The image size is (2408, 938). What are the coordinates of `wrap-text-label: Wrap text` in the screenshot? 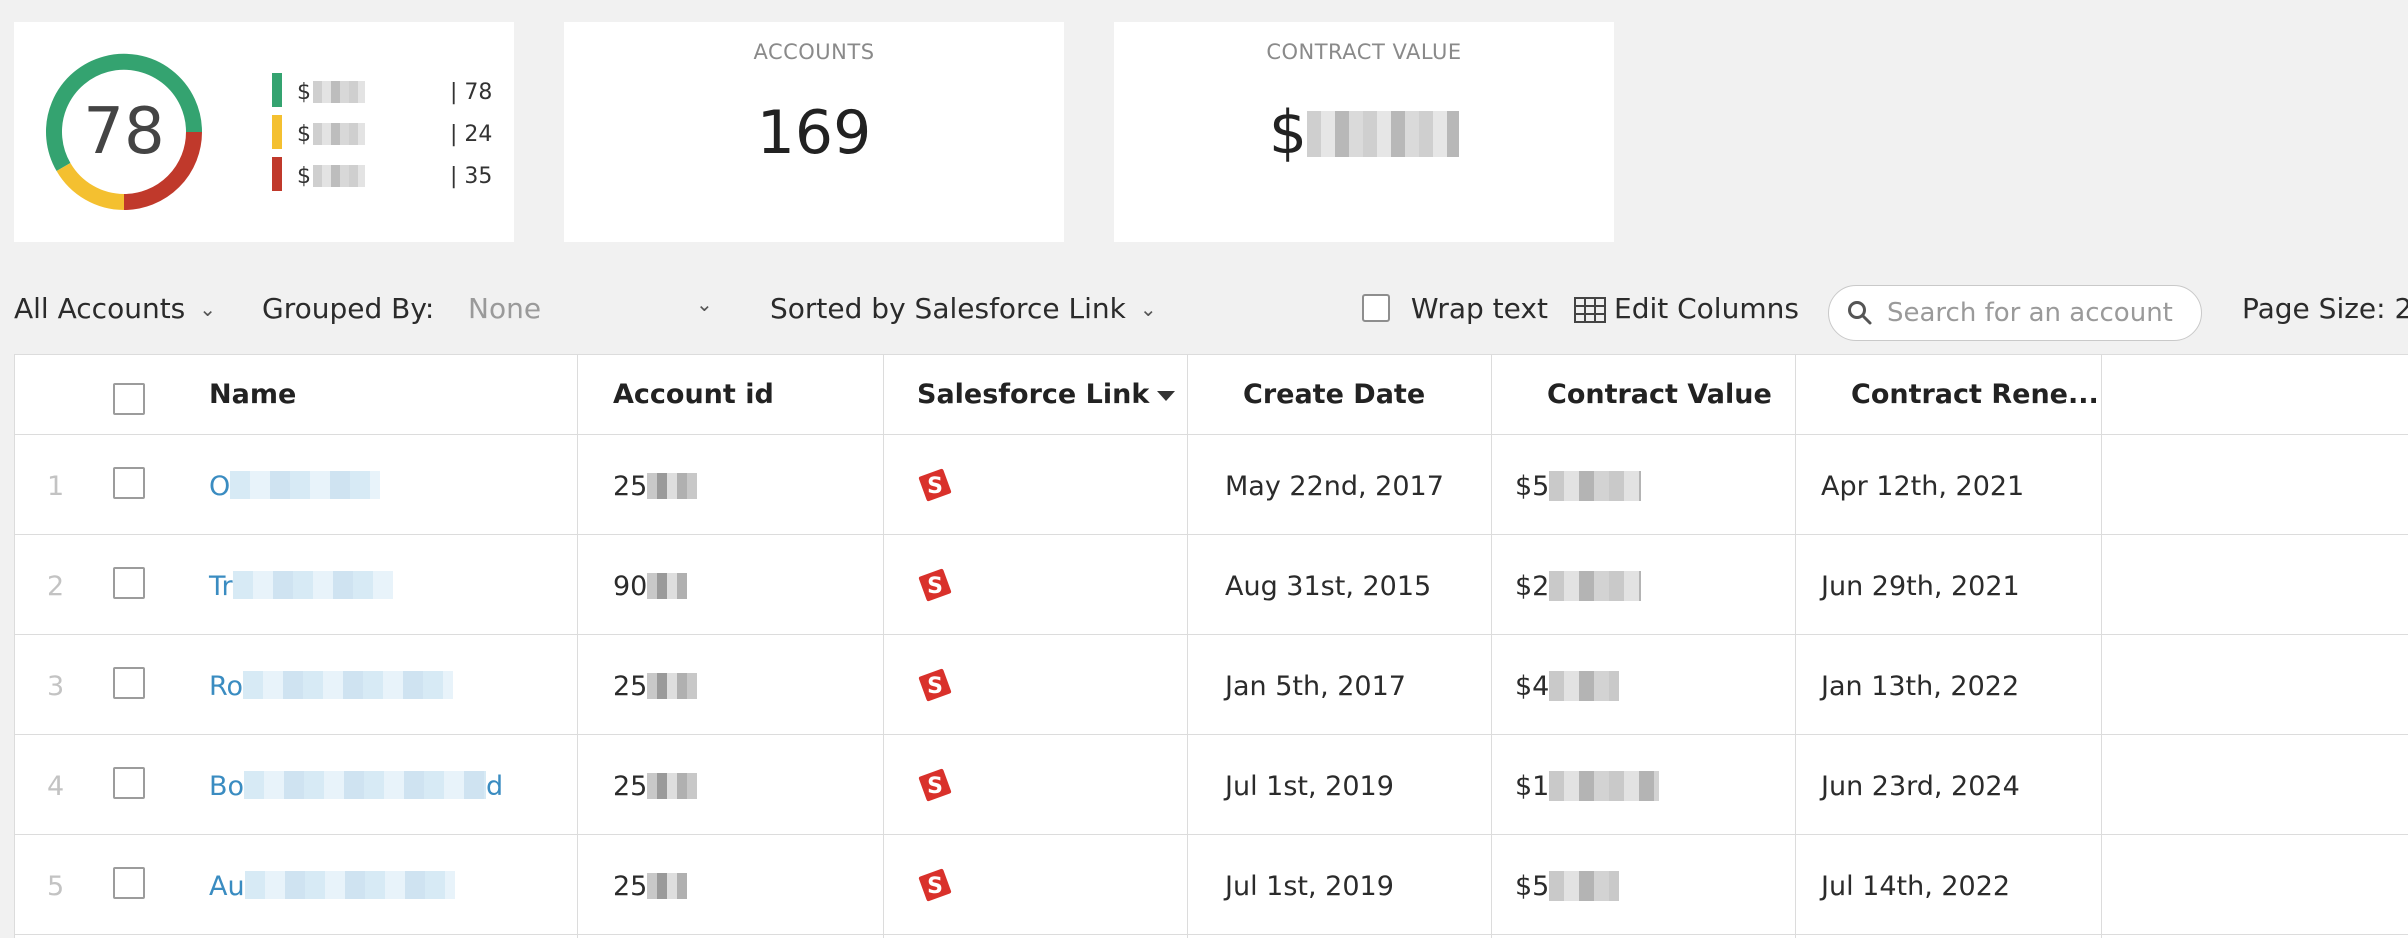 It's located at (1479, 308).